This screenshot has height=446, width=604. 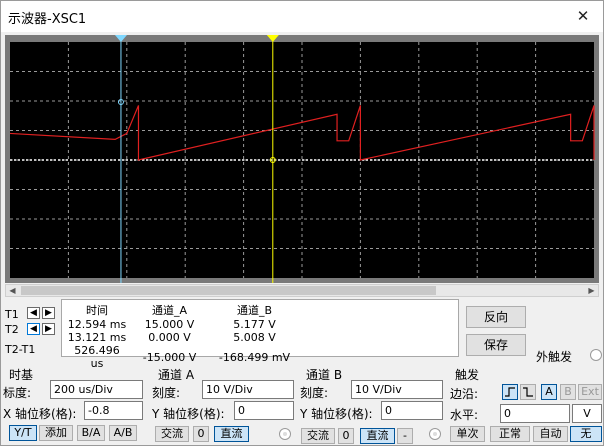 What do you see at coordinates (254, 337) in the screenshot?
I see `t2-channel-b: 5.008 V` at bounding box center [254, 337].